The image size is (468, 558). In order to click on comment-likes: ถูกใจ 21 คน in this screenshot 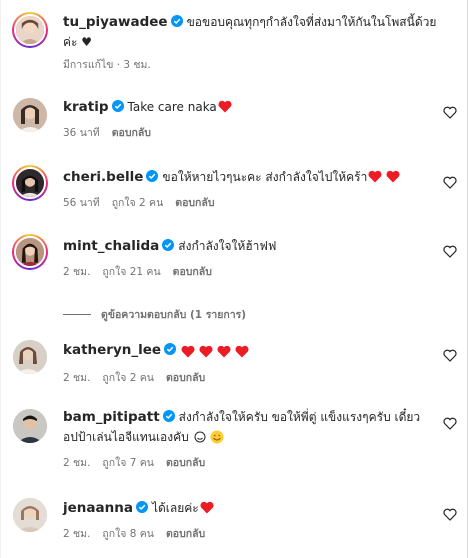, I will do `click(131, 272)`.